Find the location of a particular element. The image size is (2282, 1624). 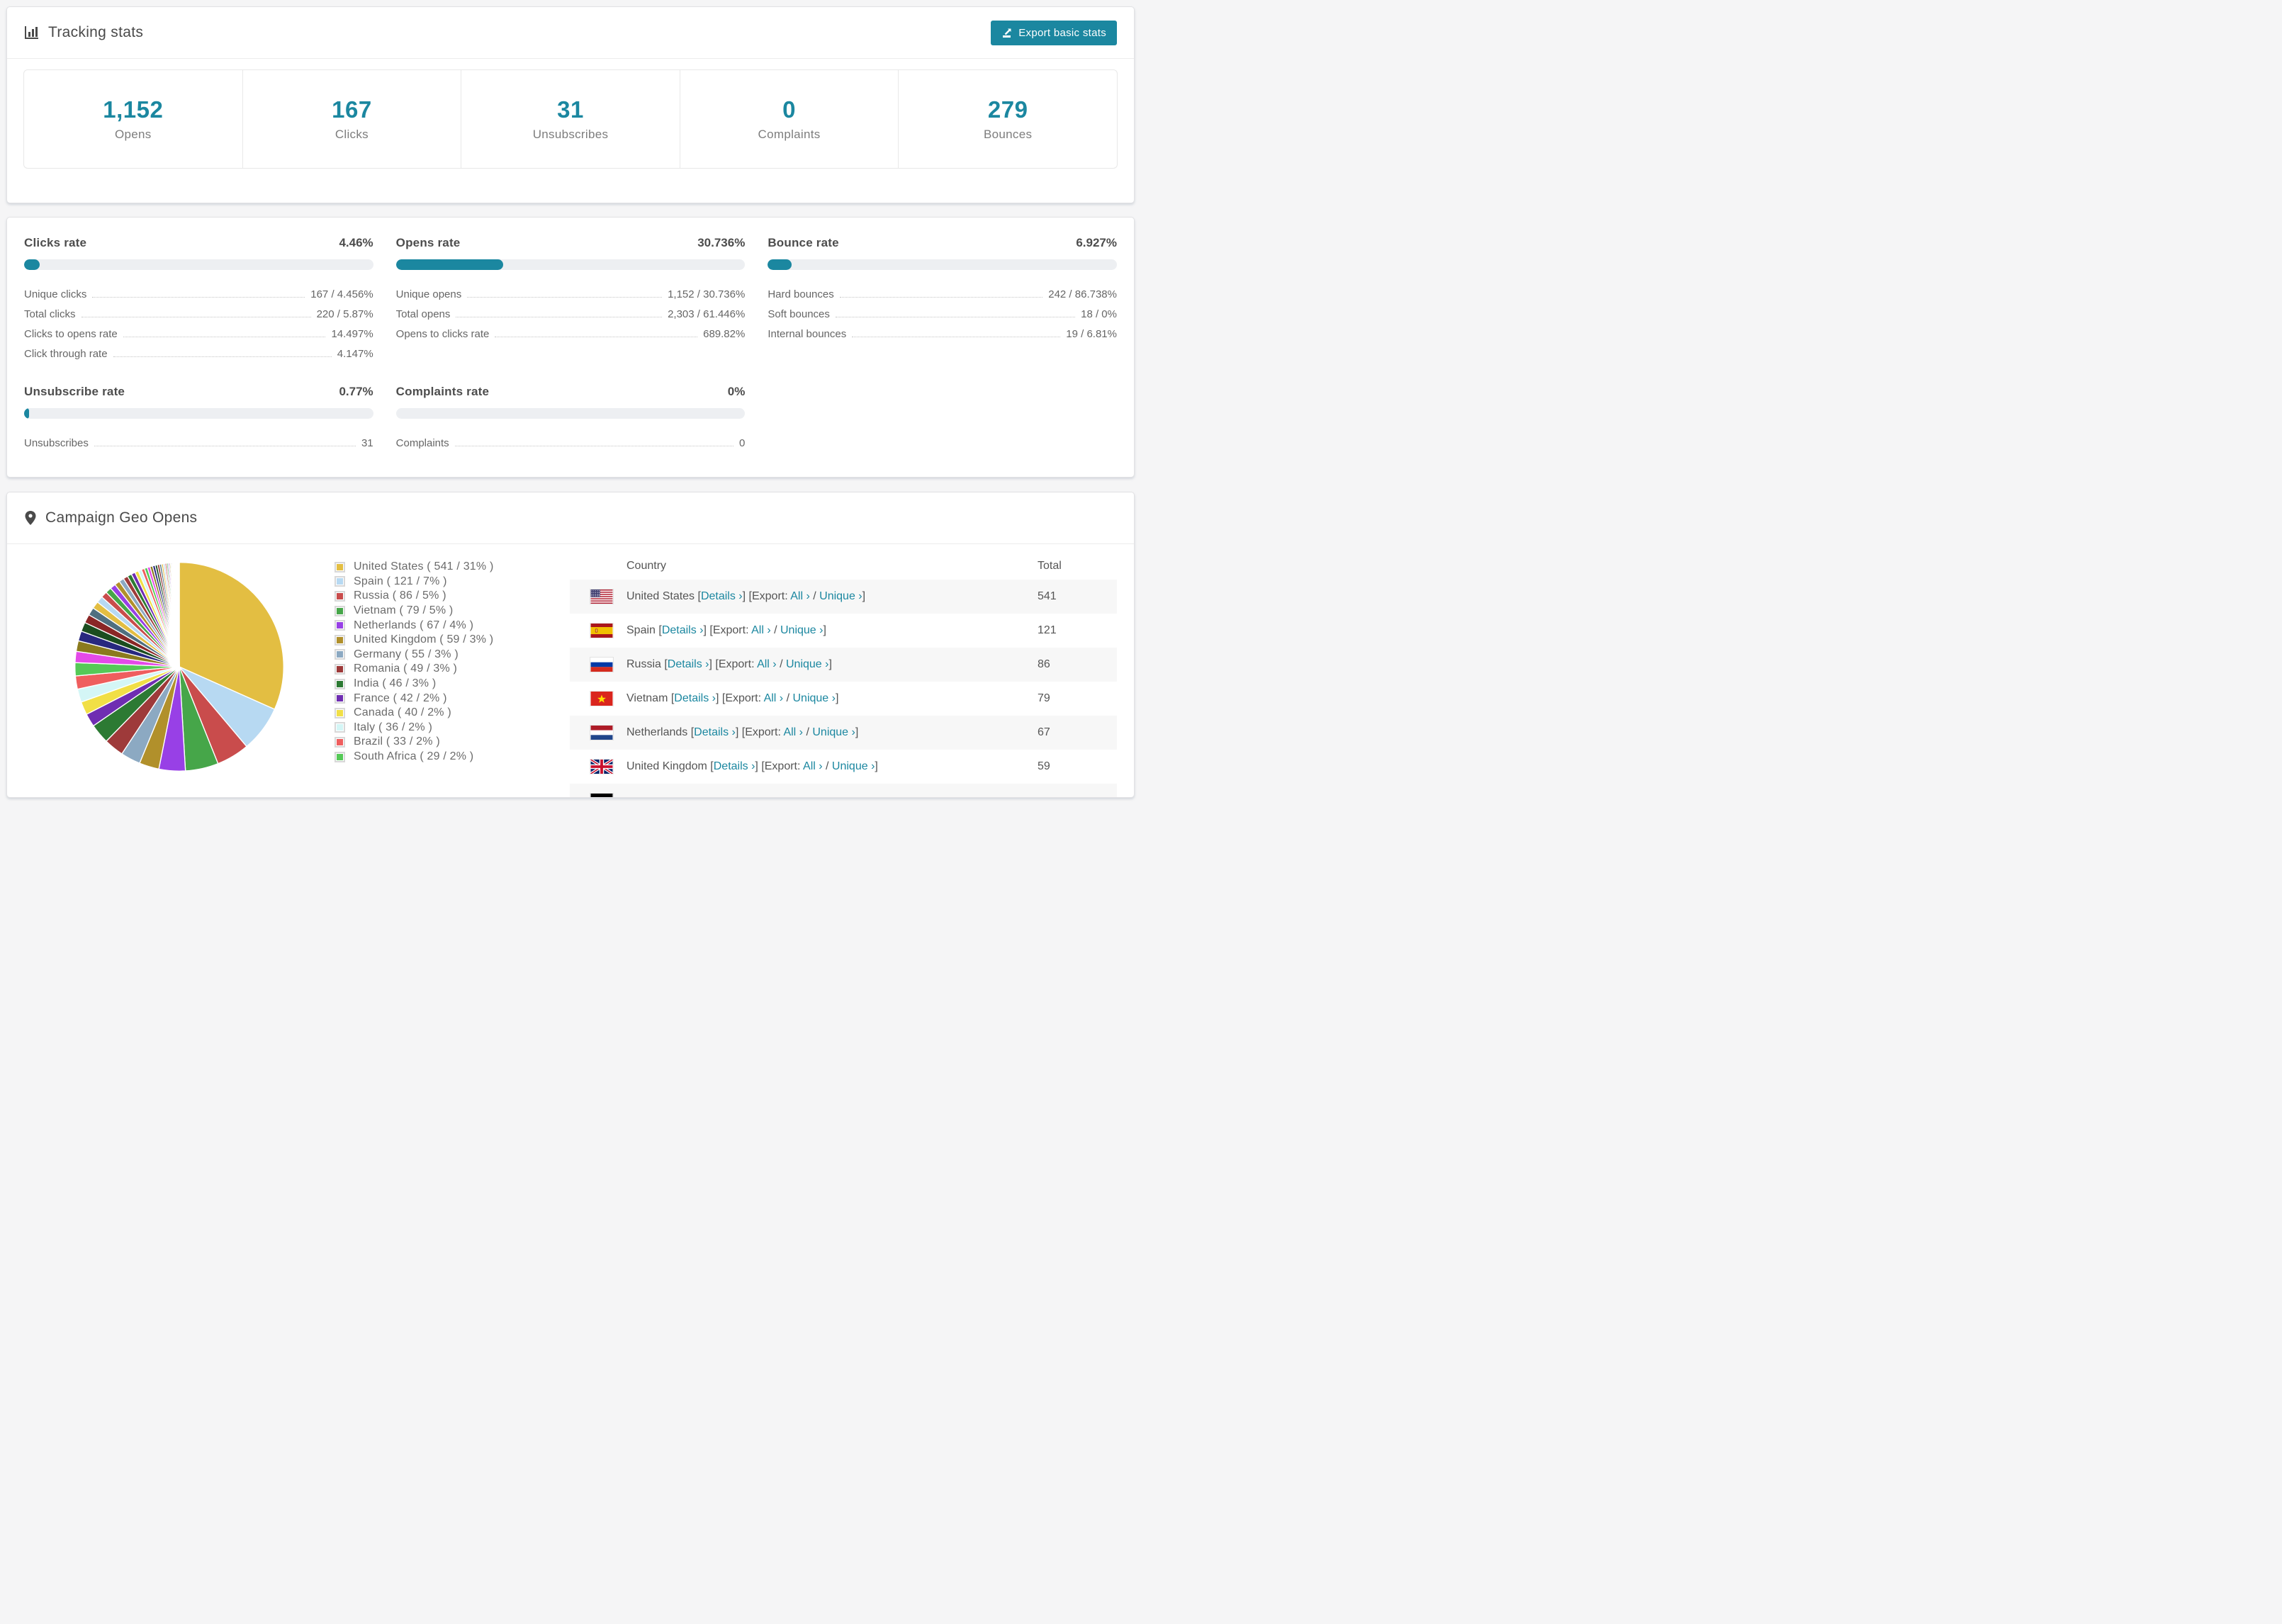

legend-item: United Kingdom ( 59 / 3% ) is located at coordinates (452, 640).